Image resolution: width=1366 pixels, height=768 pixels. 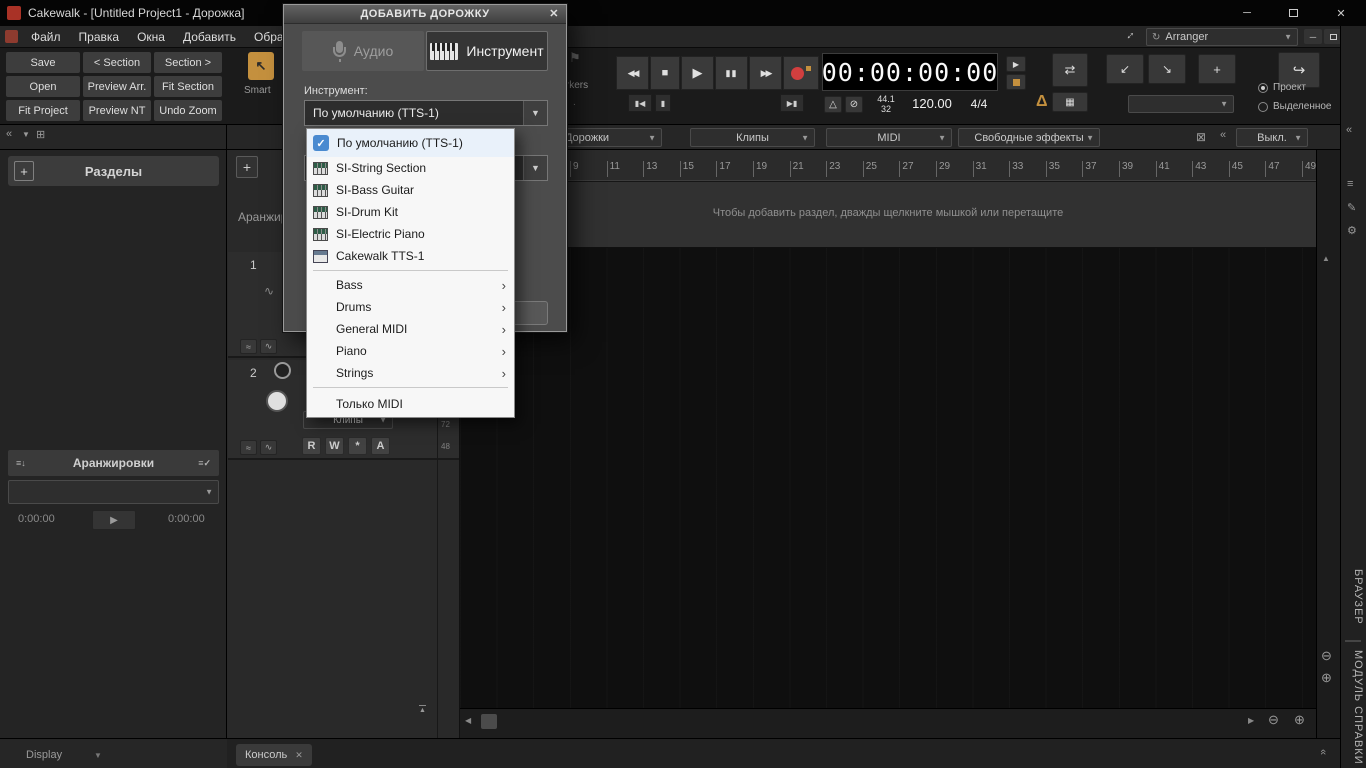 What do you see at coordinates (932, 103) in the screenshot?
I see `tempo-display: 120.00` at bounding box center [932, 103].